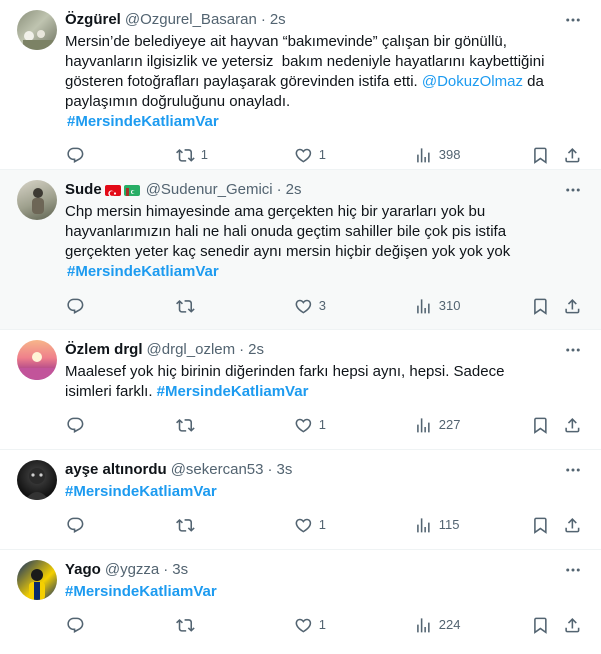 Image resolution: width=601 pixels, height=654 pixels. Describe the element at coordinates (449, 154) in the screenshot. I see `view-count: 398` at that location.